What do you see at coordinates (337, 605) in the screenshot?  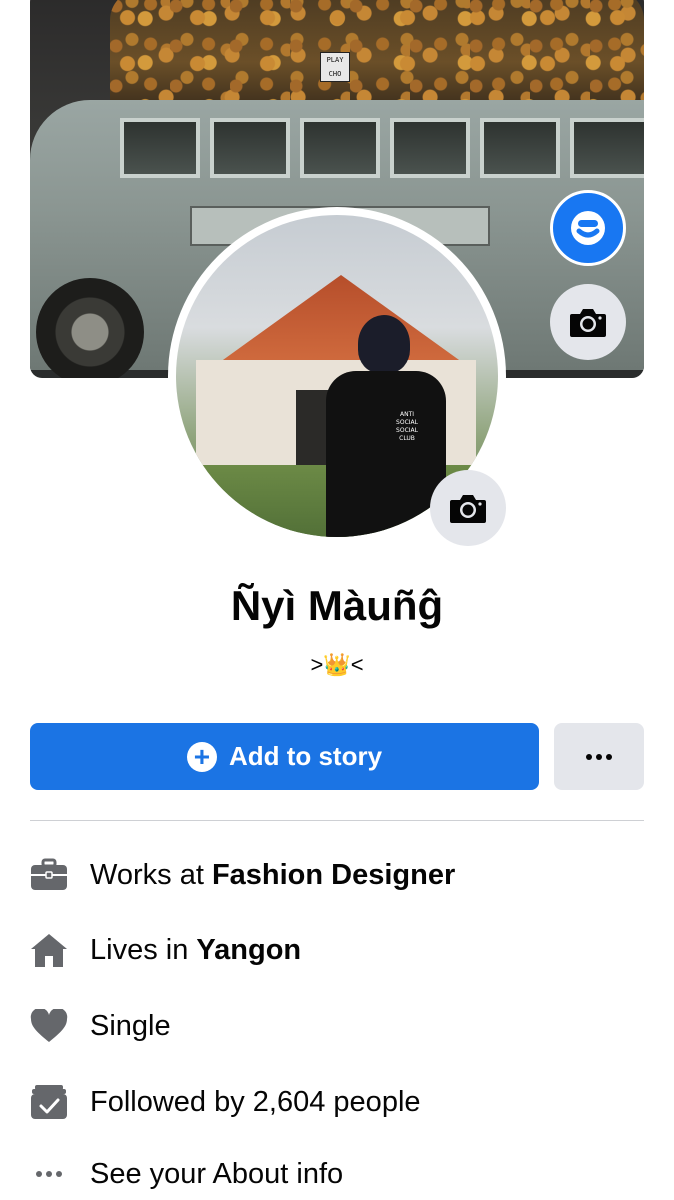 I see `profile-name: Ñyì Màuñĝ` at bounding box center [337, 605].